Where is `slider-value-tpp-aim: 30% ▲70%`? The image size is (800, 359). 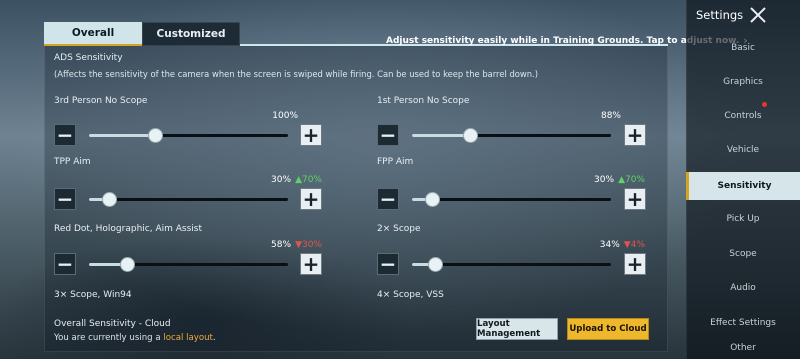
slider-value-tpp-aim: 30% ▲70% is located at coordinates (276, 180).